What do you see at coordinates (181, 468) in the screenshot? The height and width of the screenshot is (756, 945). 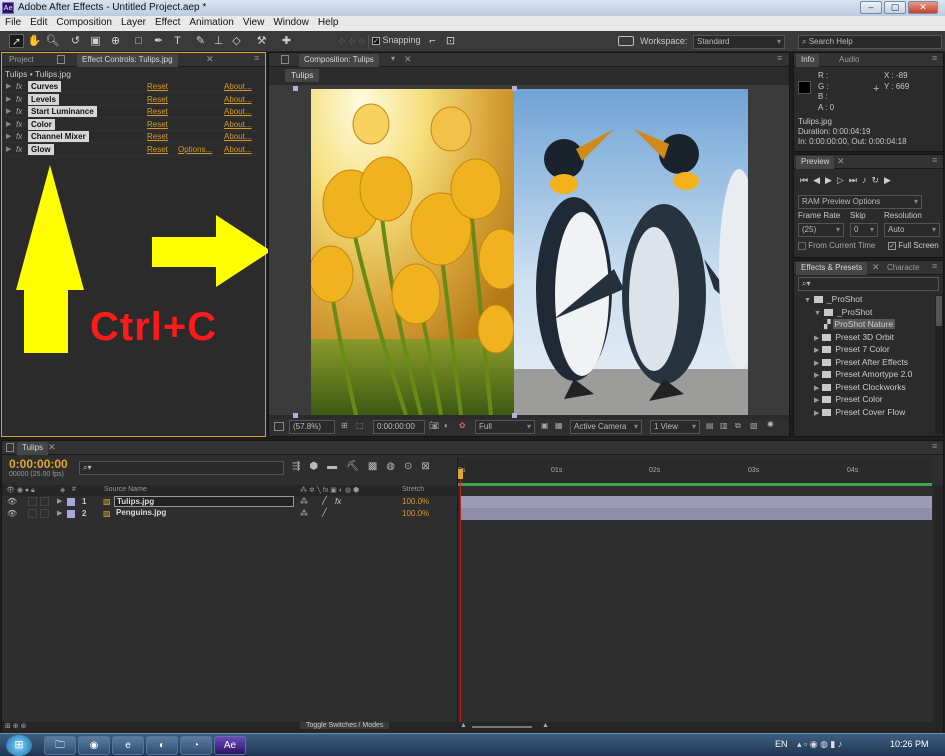 I see `timeline-search-input: ⌕▾` at bounding box center [181, 468].